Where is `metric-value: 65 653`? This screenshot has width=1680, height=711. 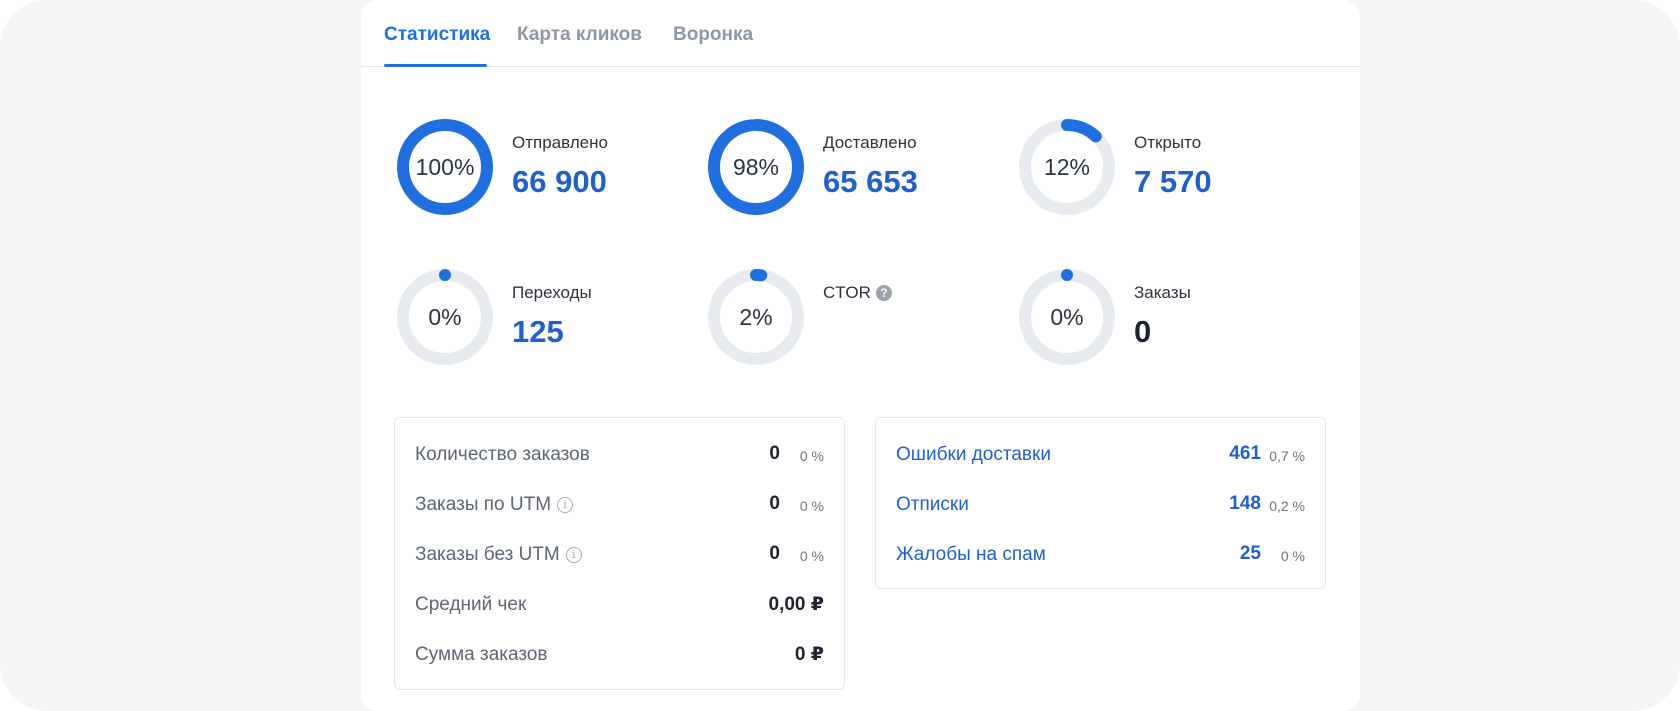 metric-value: 65 653 is located at coordinates (870, 181).